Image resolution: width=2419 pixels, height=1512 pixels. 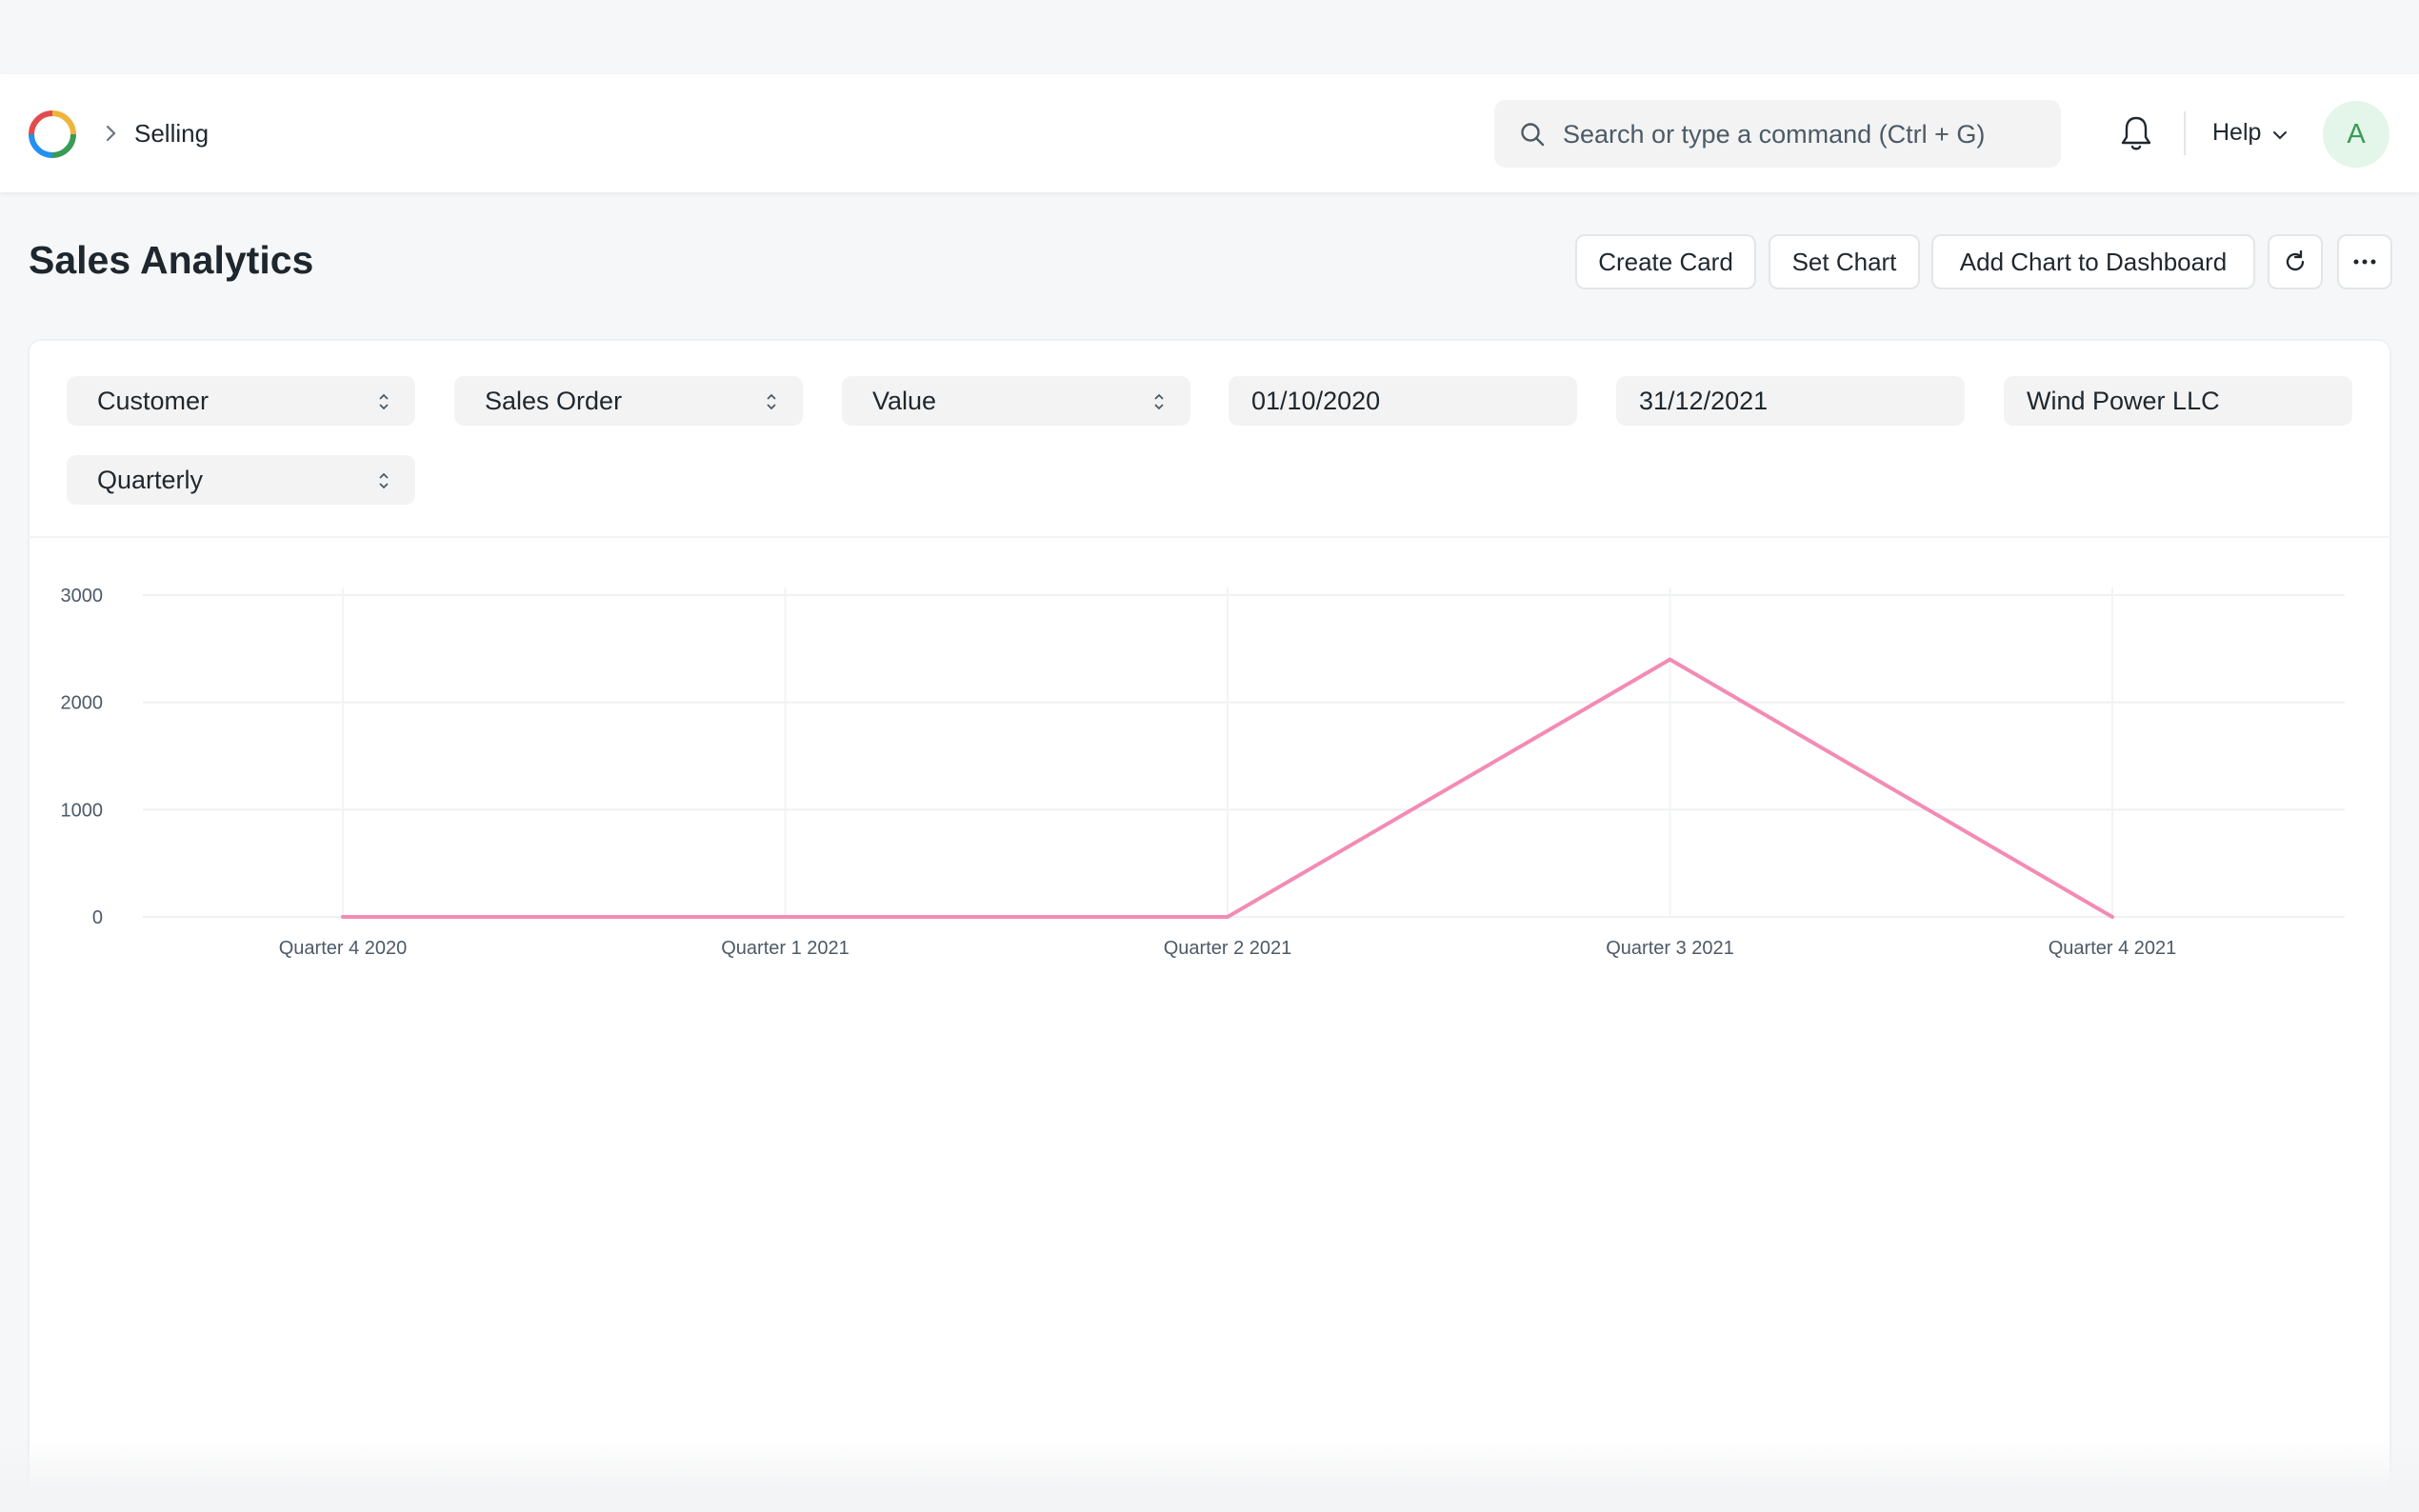 I want to click on refresh-button, so click(x=2295, y=261).